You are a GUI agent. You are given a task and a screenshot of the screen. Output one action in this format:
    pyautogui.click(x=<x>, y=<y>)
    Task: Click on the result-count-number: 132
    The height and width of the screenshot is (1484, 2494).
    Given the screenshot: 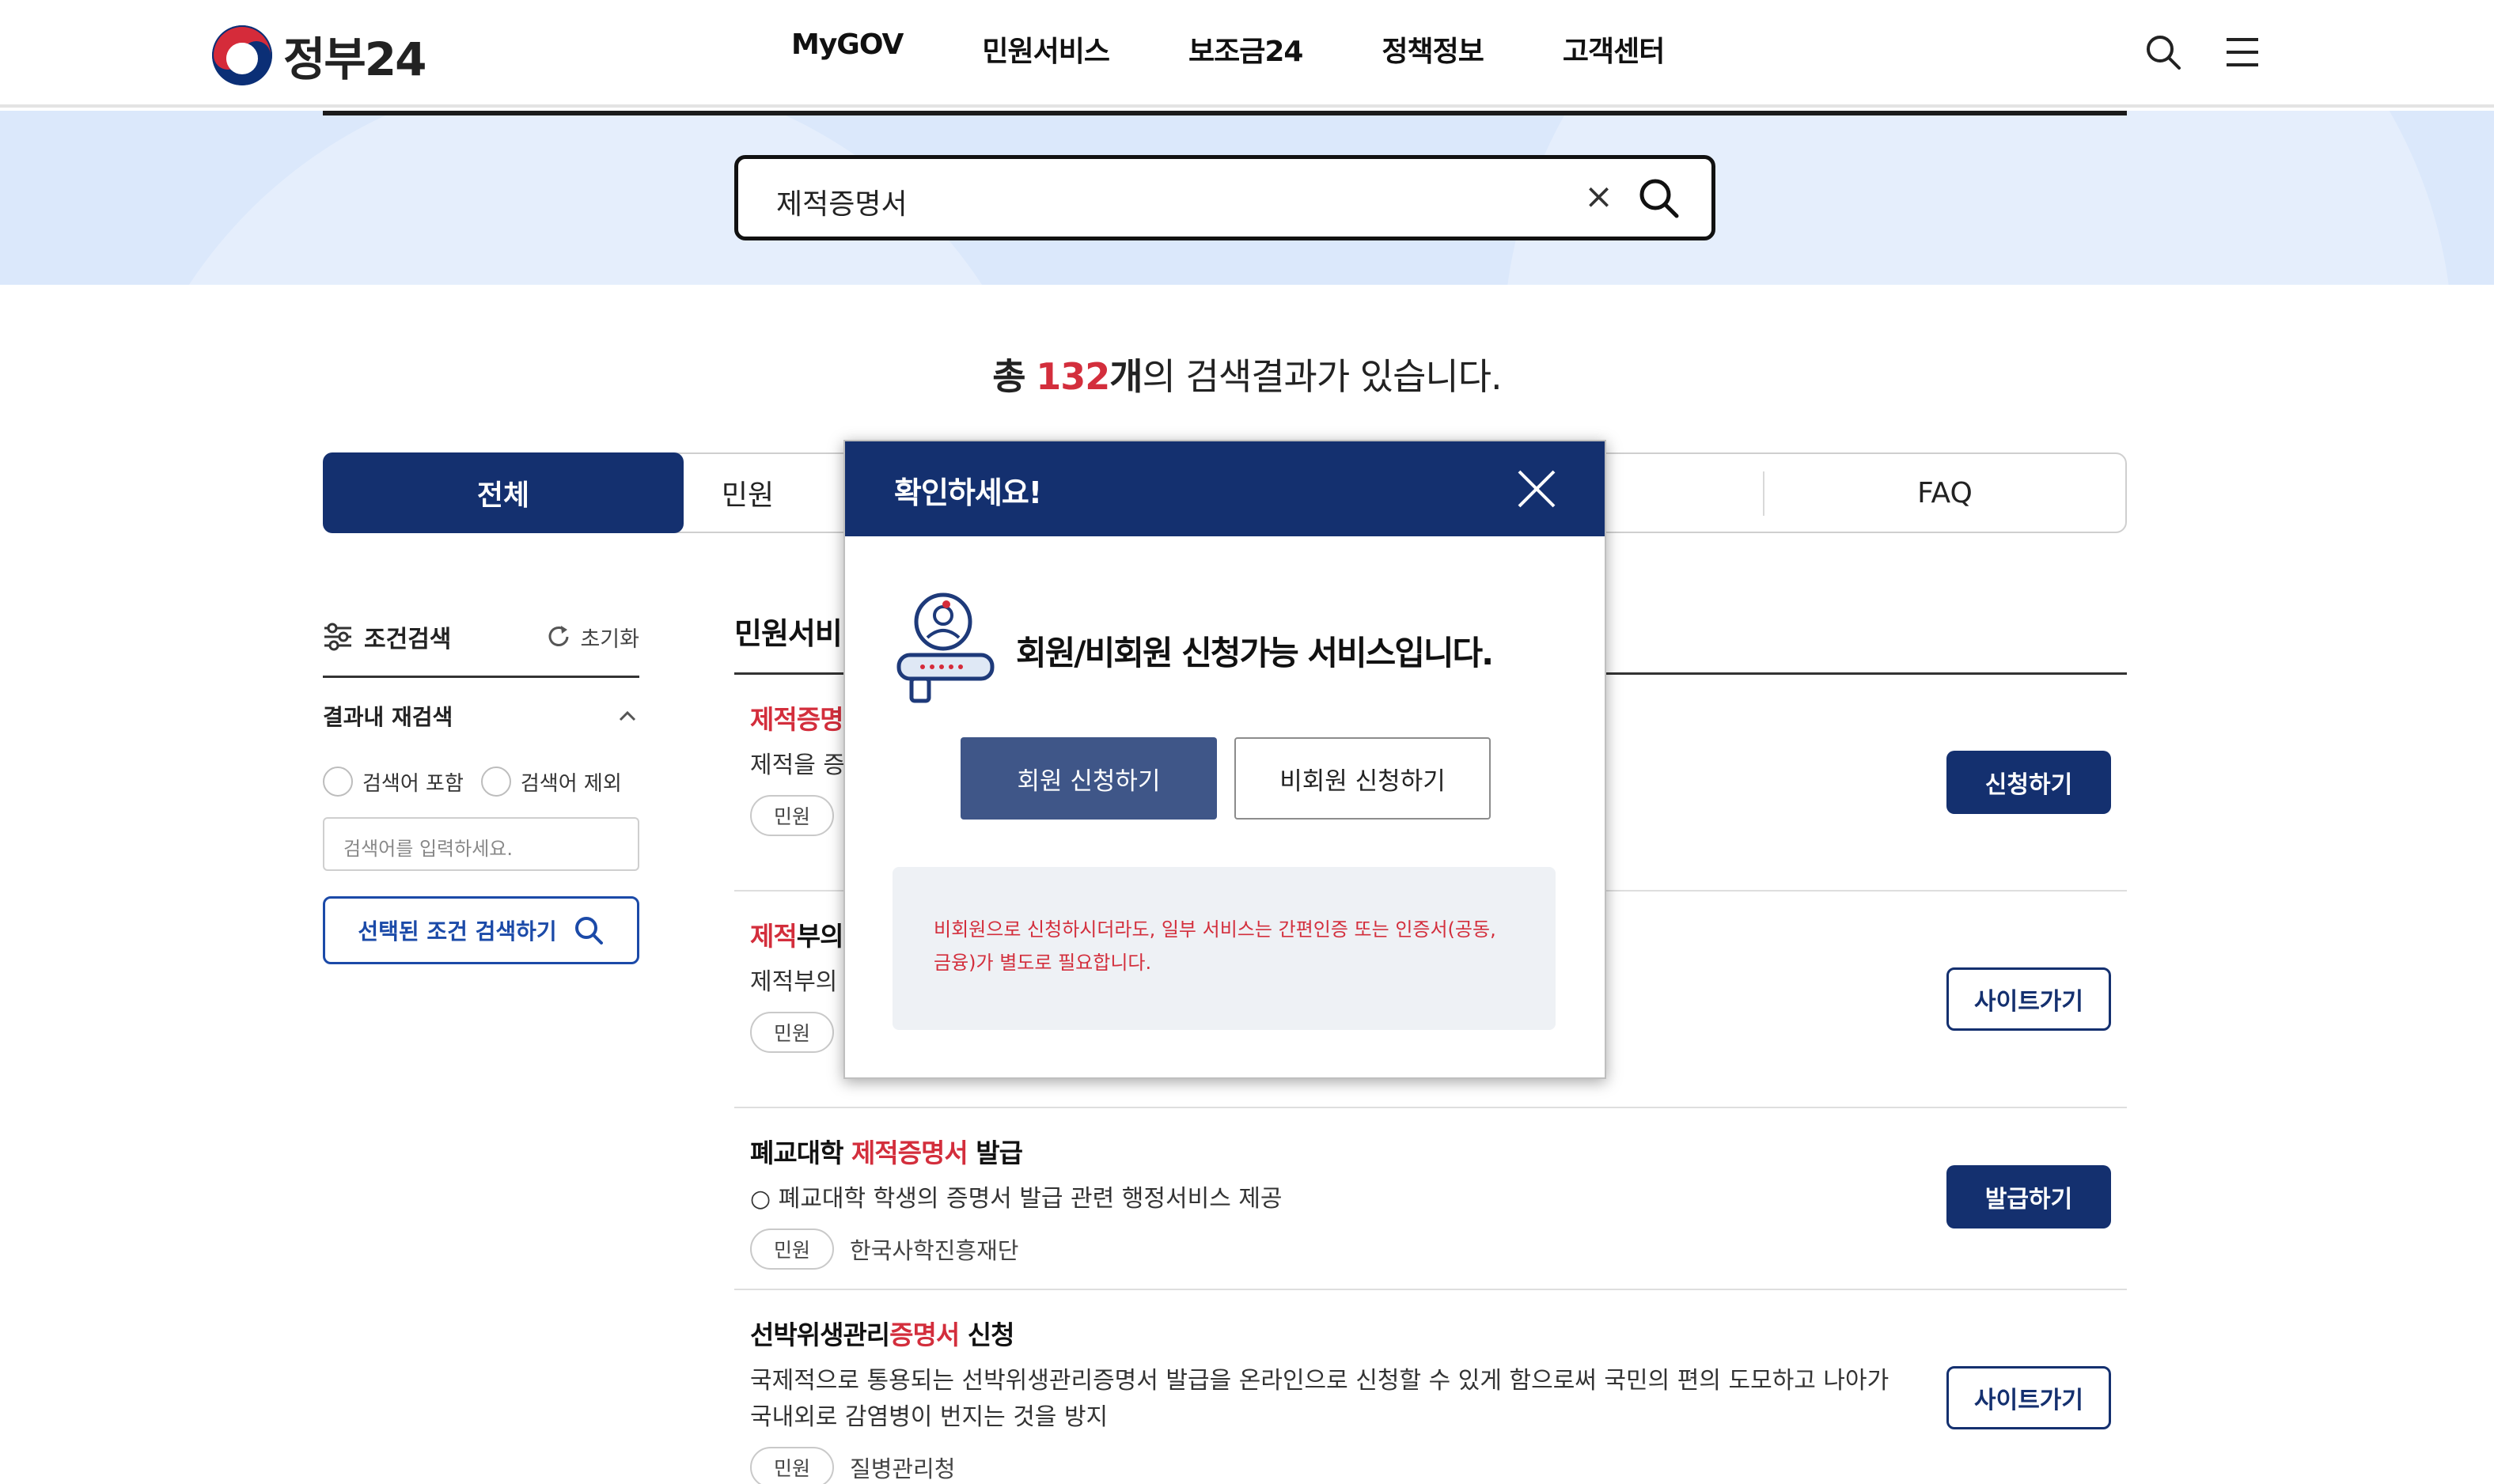 What is the action you would take?
    pyautogui.click(x=1073, y=376)
    